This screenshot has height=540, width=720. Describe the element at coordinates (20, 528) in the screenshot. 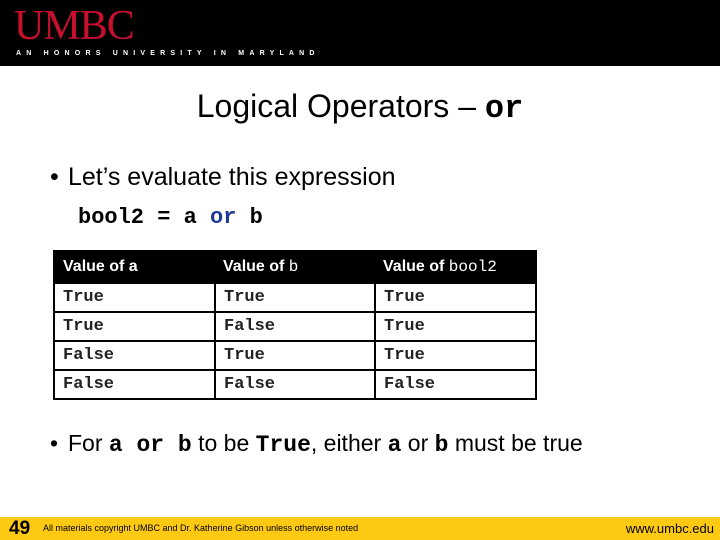

I see `page-number: 49` at that location.